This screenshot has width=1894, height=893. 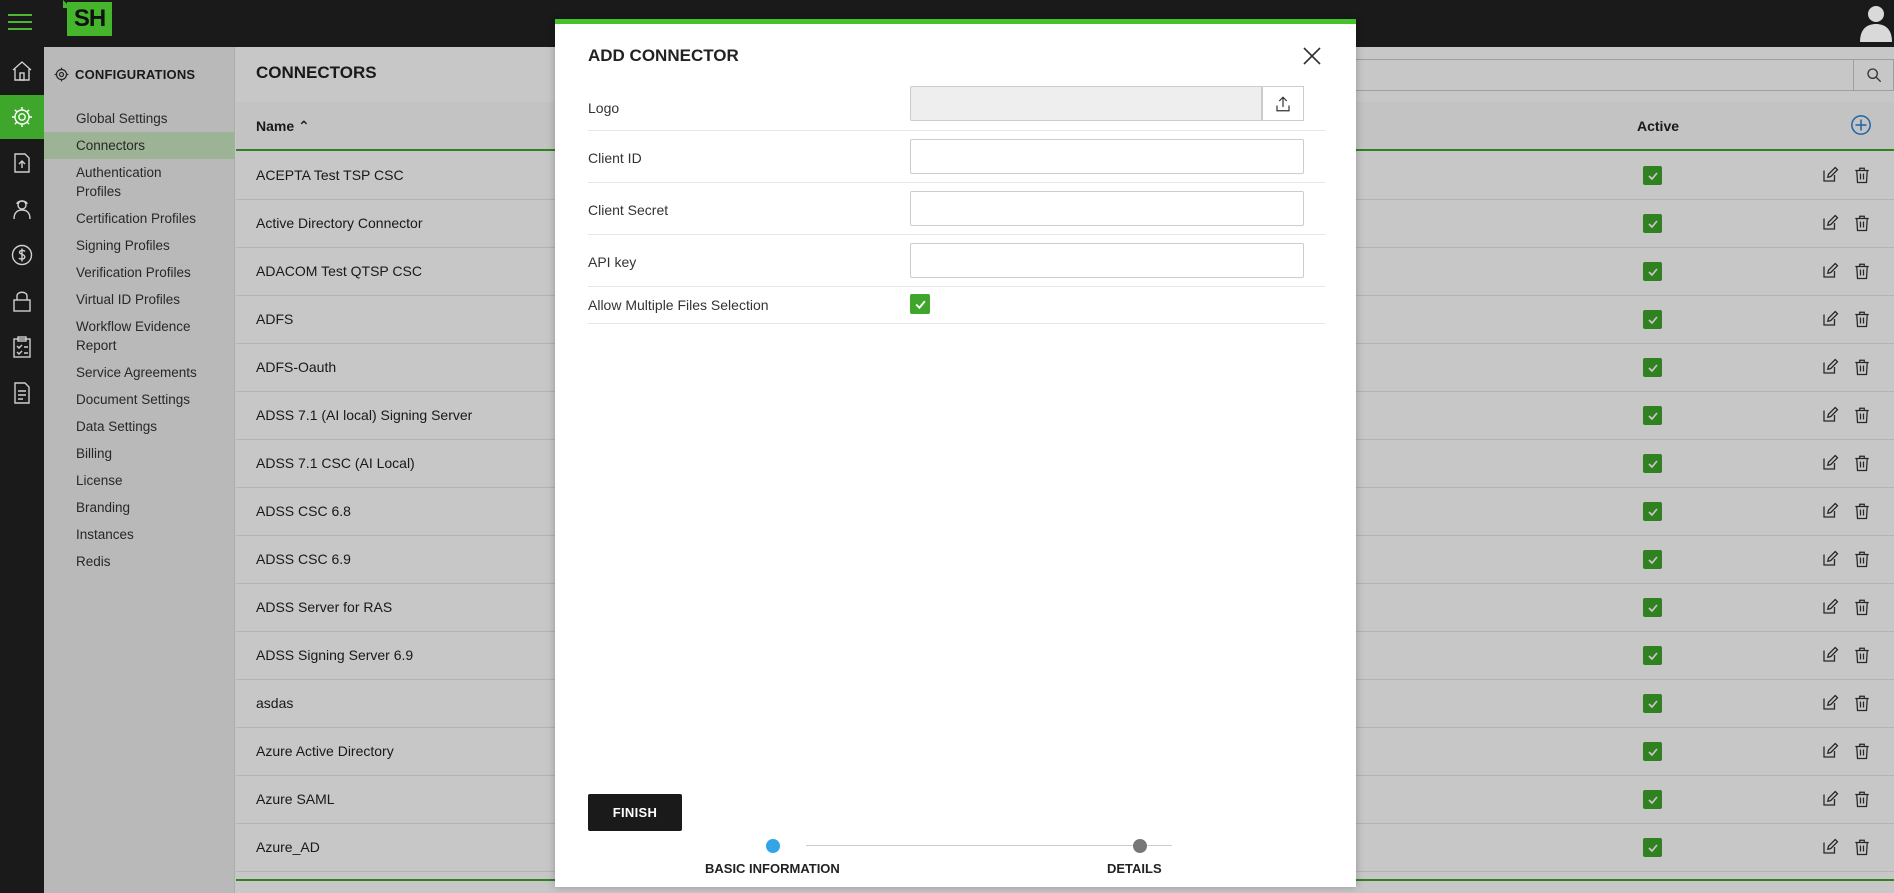 I want to click on allow-multiple-row: Allow Multiple Files Selection, so click(x=956, y=305).